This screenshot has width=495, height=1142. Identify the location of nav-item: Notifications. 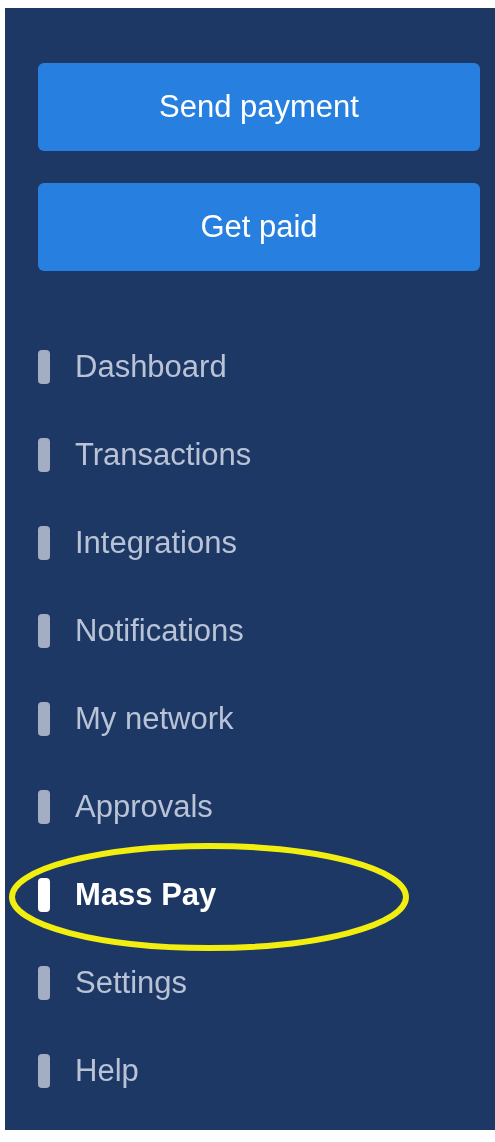
(159, 631).